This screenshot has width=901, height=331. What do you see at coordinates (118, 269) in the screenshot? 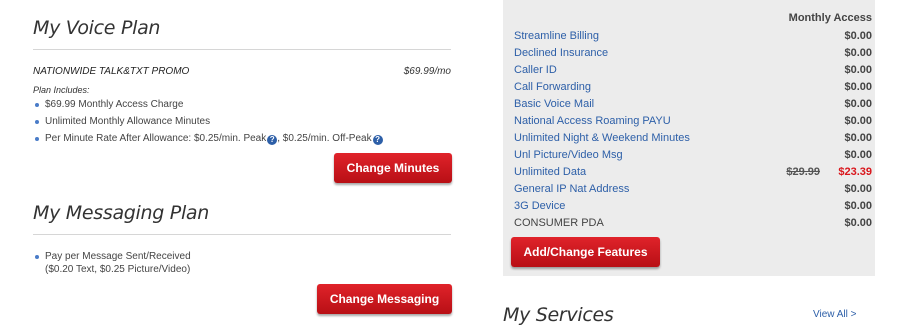
I see `messaging-line-2: ($0.20 Text, $0.25 Picture/Video)` at bounding box center [118, 269].